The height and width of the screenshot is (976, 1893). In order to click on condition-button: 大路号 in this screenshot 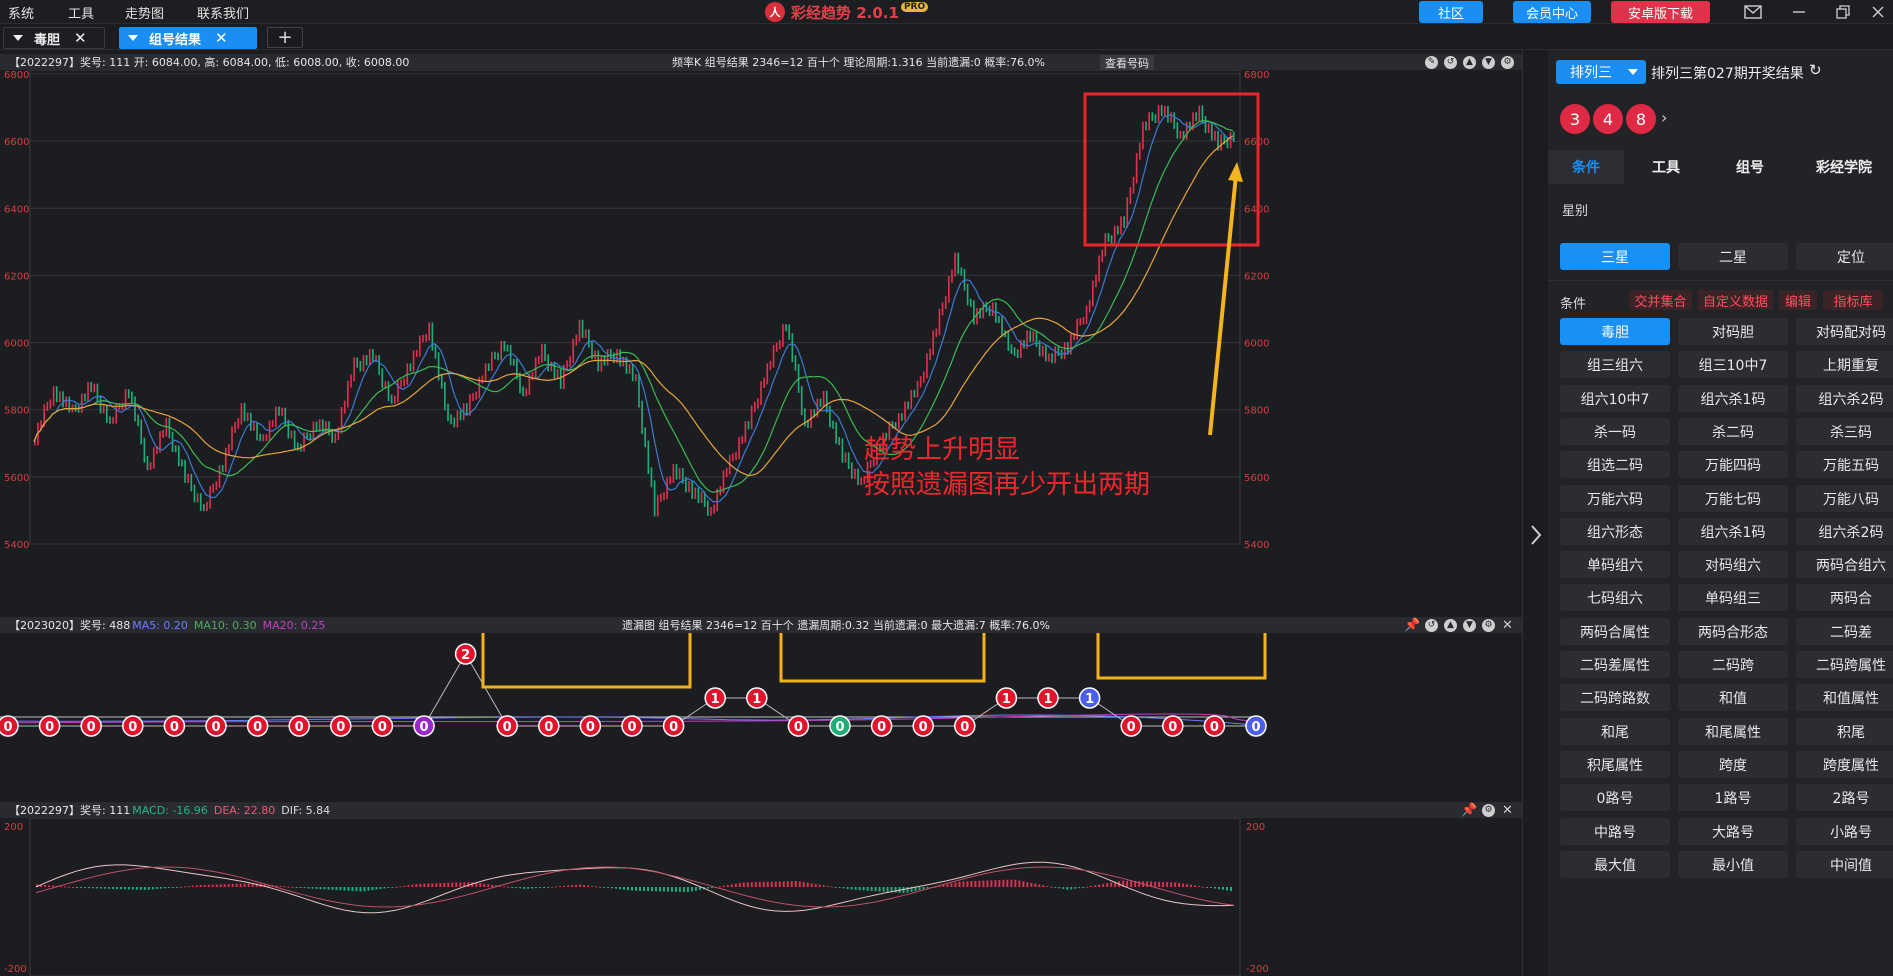, I will do `click(1733, 831)`.